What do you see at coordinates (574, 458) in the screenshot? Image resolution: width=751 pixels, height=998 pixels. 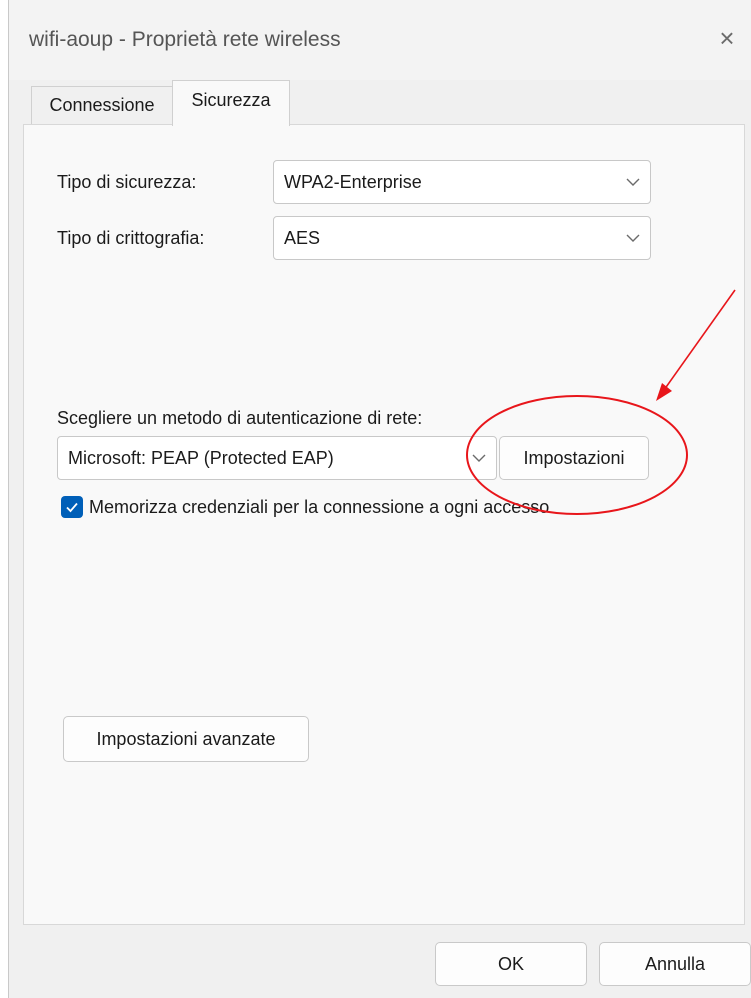 I see `auth-settings-button: Impostazioni` at bounding box center [574, 458].